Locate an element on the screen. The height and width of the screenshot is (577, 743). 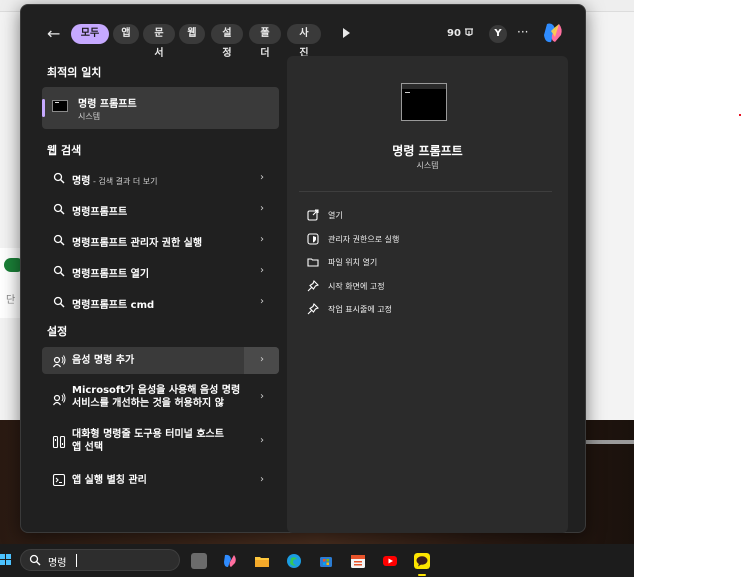
terminal-settings-icon is located at coordinates (59, 442).